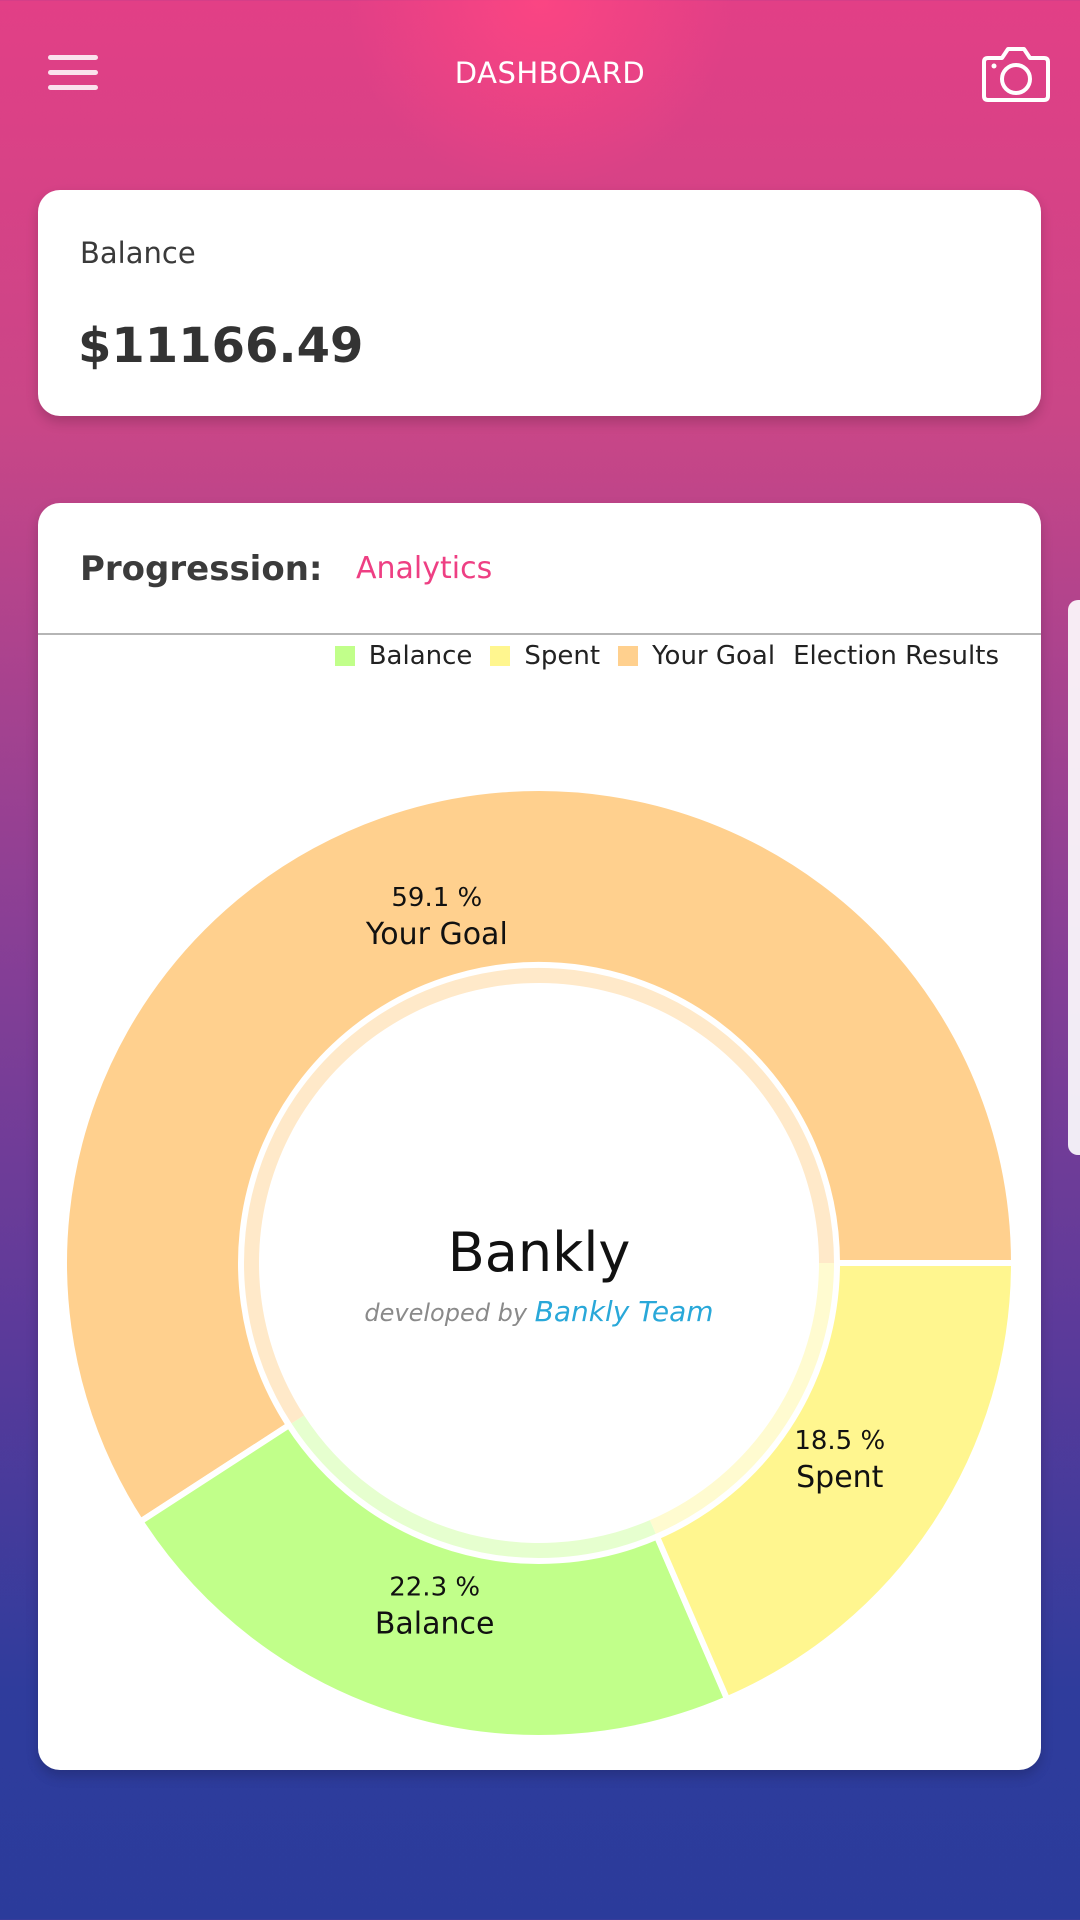 This screenshot has width=1080, height=1920. Describe the element at coordinates (436, 898) in the screenshot. I see `slice-percent-your-goal: 59.1 %` at that location.